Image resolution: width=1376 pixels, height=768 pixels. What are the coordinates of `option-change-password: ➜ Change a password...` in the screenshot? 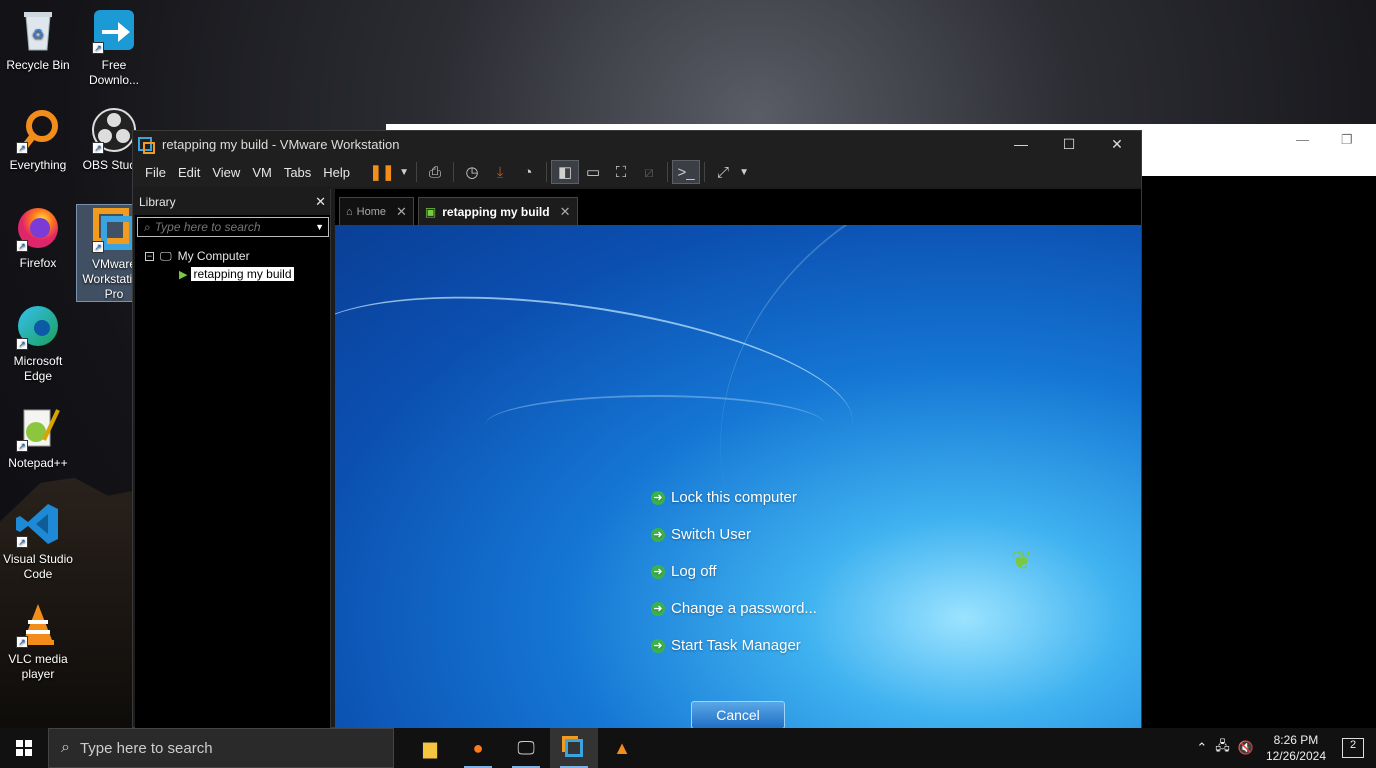 It's located at (734, 608).